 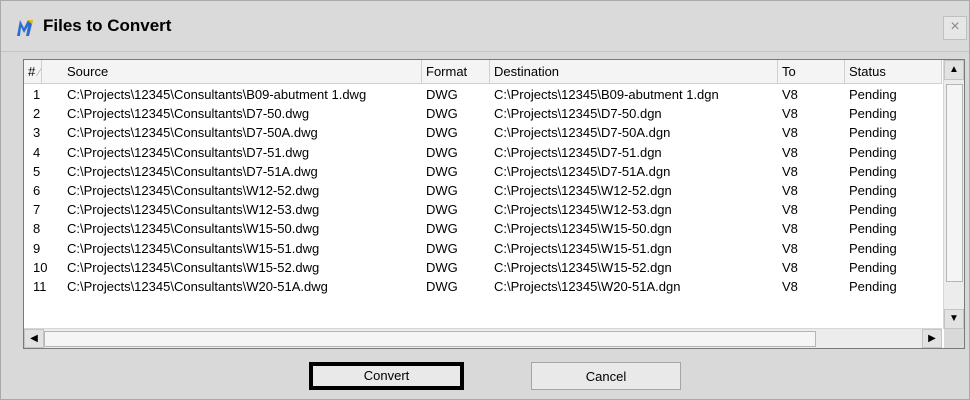 What do you see at coordinates (40, 267) in the screenshot?
I see `cell-num: 10` at bounding box center [40, 267].